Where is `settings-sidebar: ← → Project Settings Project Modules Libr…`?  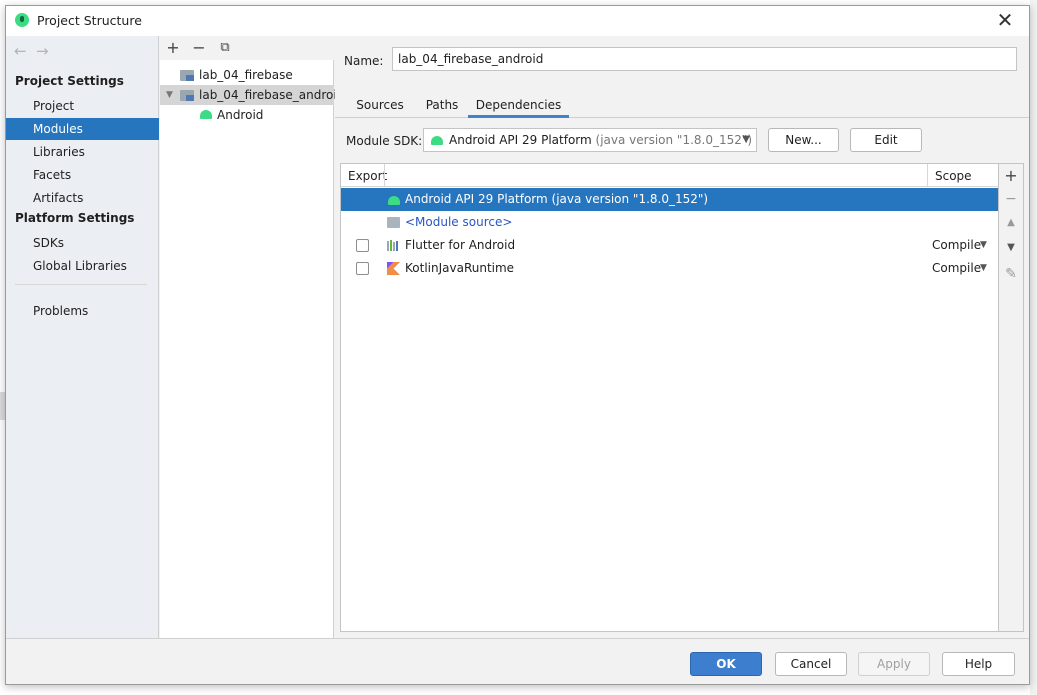
settings-sidebar: ← → Project Settings Project Modules Libr… is located at coordinates (82, 337).